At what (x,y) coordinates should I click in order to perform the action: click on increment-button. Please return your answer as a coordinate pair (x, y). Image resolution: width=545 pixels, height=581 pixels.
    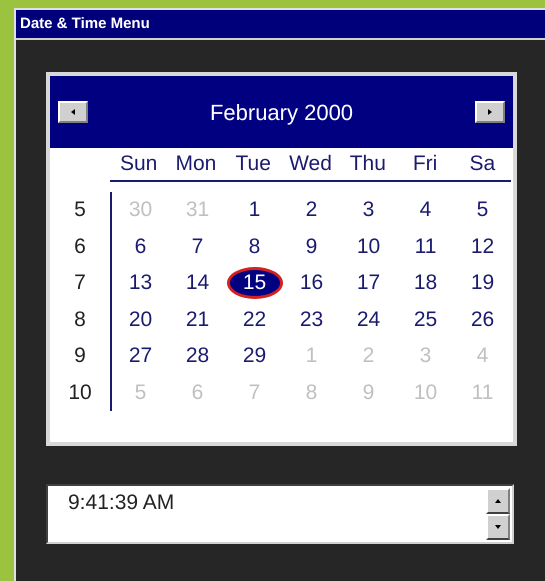
    Looking at the image, I should click on (498, 501).